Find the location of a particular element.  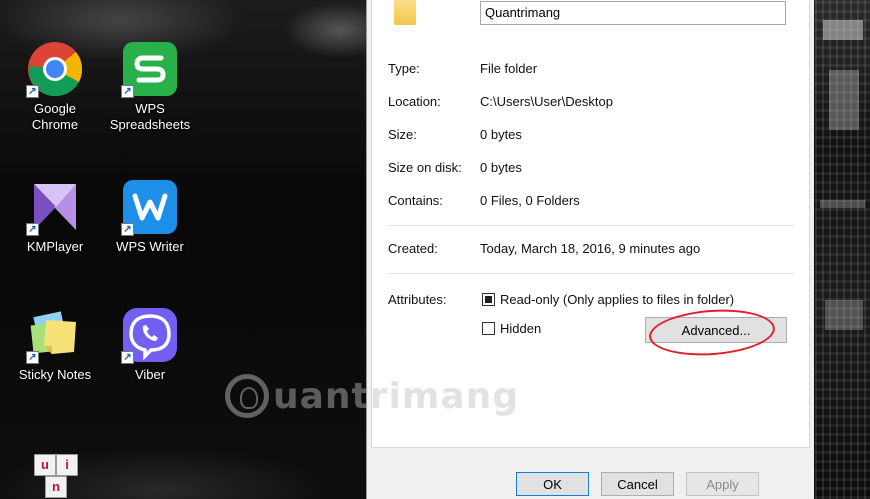

desktop-icon-kmplayer: ↗ KMPlayer is located at coordinates (55, 216).